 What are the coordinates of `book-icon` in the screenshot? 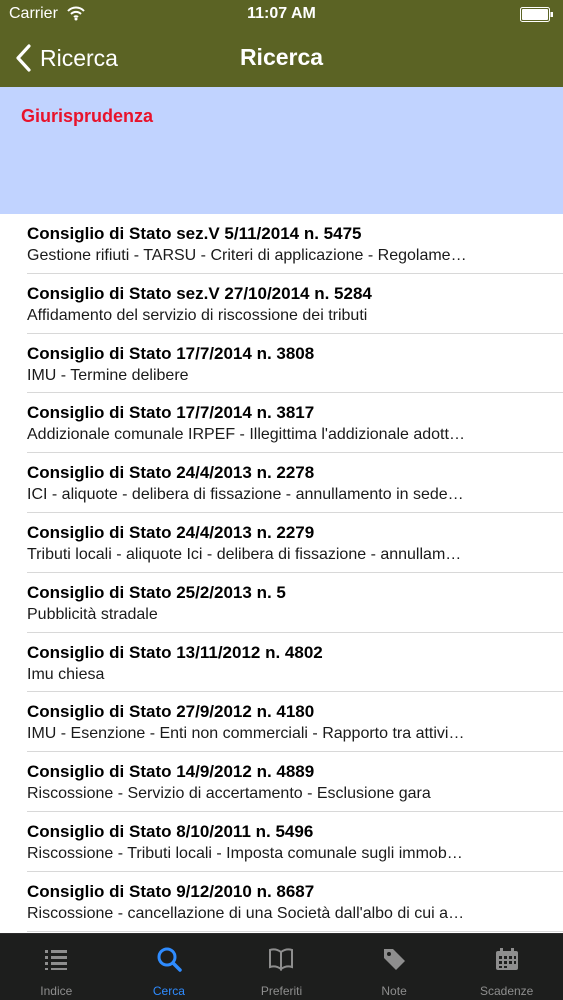 It's located at (281, 959).